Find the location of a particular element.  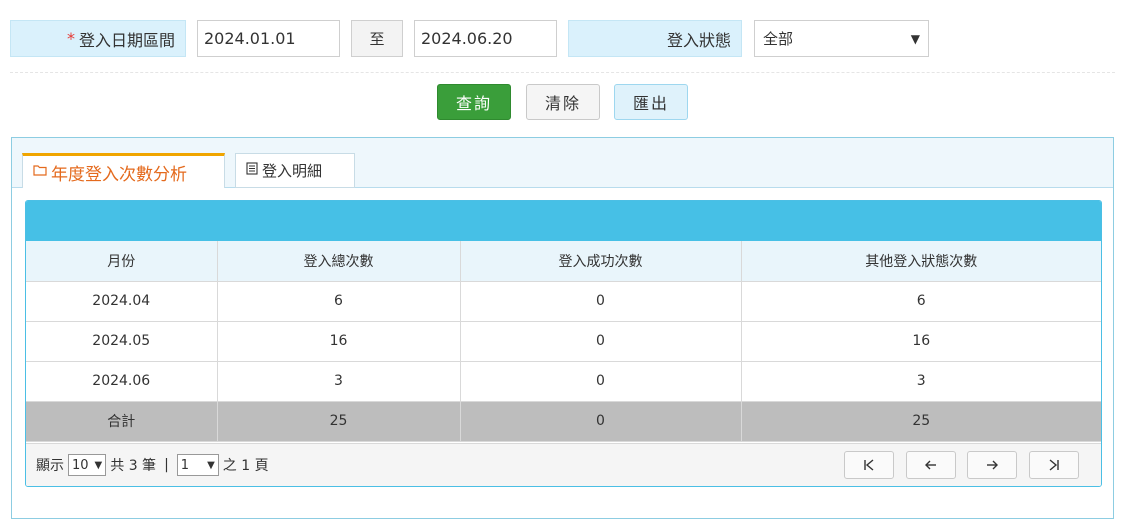

last-page-icon is located at coordinates (1054, 465).